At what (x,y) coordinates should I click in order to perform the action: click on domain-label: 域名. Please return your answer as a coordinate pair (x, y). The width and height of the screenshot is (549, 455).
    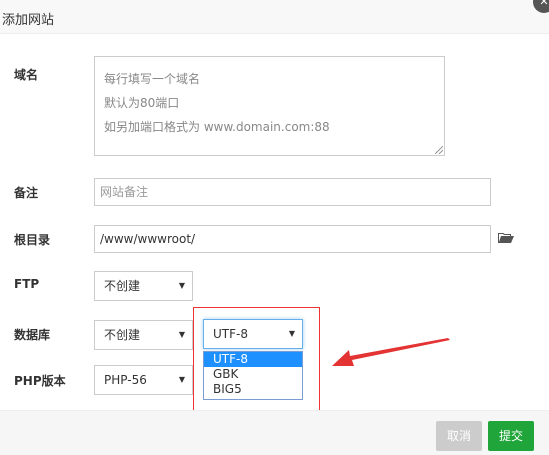
    Looking at the image, I should click on (26, 75).